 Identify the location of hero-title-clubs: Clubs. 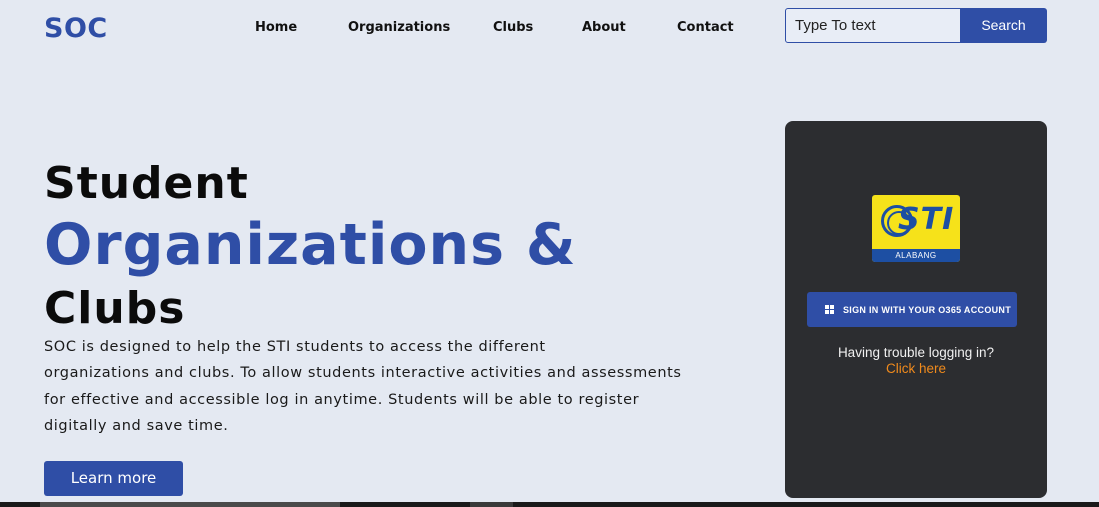
(115, 308).